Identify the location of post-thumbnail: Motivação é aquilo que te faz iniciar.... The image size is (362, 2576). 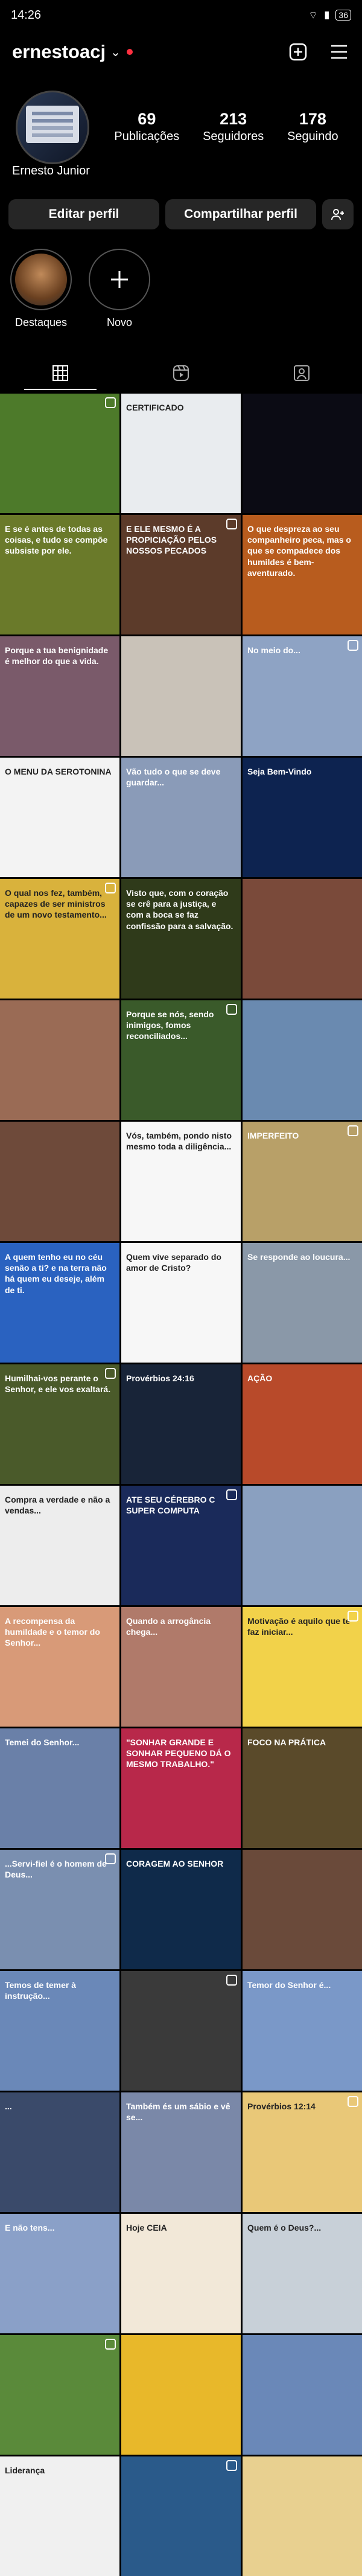
(303, 1667).